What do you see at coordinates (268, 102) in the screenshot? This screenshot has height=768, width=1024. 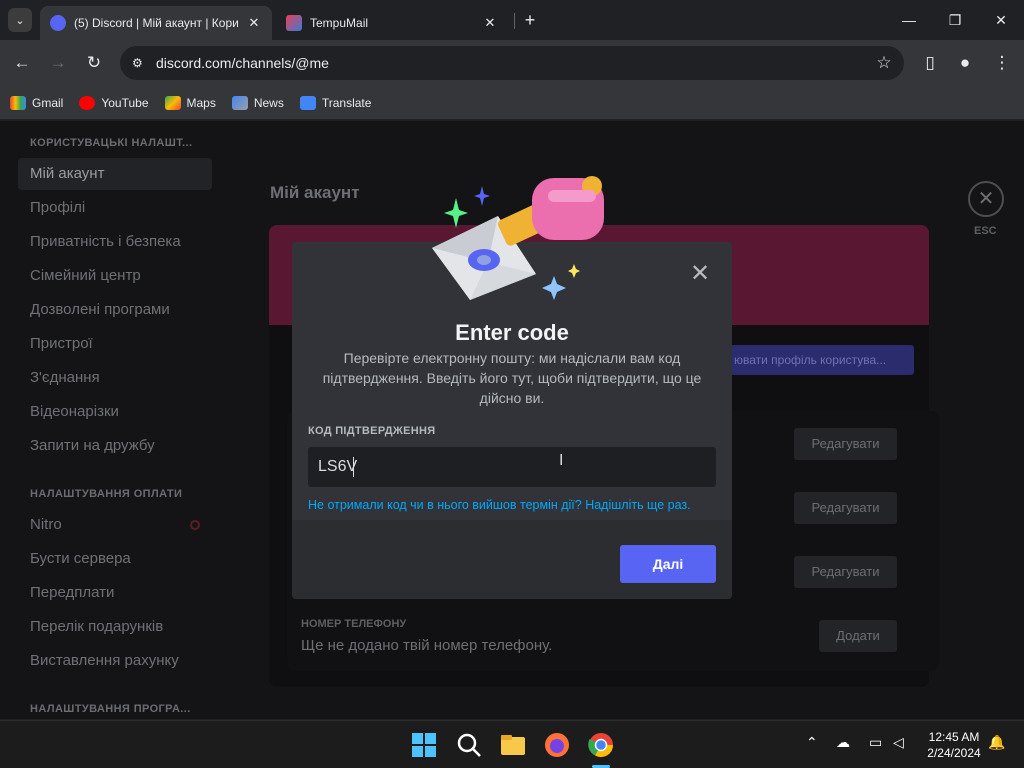 I see `bookmark-label: News` at bounding box center [268, 102].